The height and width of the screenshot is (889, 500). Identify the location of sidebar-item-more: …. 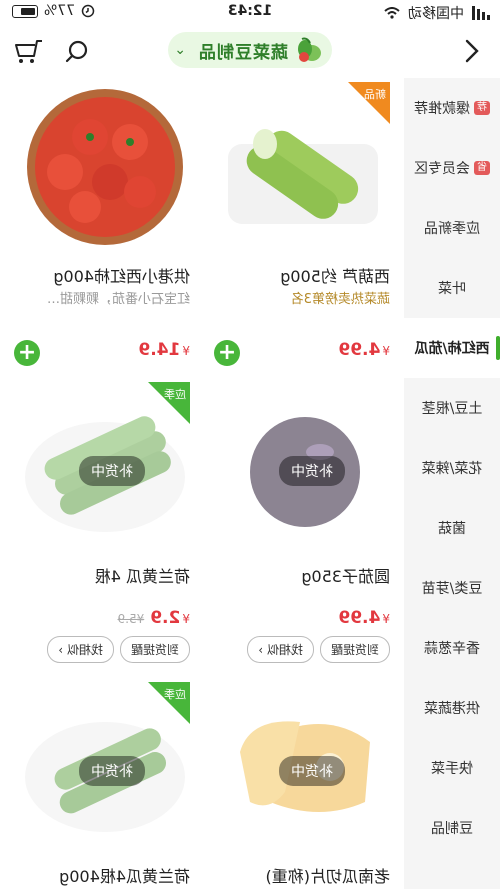
(452, 873).